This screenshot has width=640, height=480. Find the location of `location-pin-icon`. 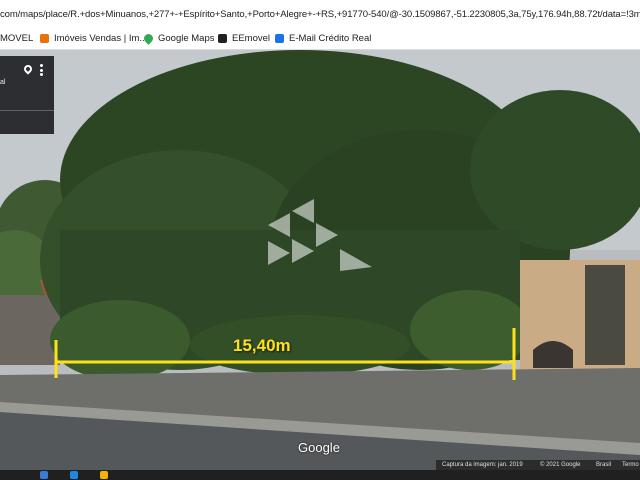

location-pin-icon is located at coordinates (28, 69).